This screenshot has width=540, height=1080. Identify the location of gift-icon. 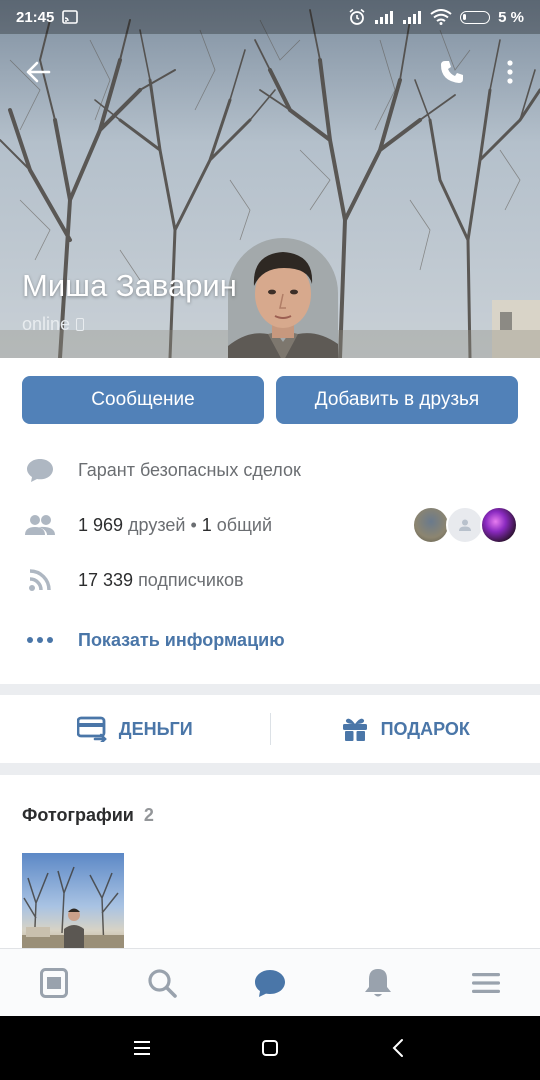
(354, 729).